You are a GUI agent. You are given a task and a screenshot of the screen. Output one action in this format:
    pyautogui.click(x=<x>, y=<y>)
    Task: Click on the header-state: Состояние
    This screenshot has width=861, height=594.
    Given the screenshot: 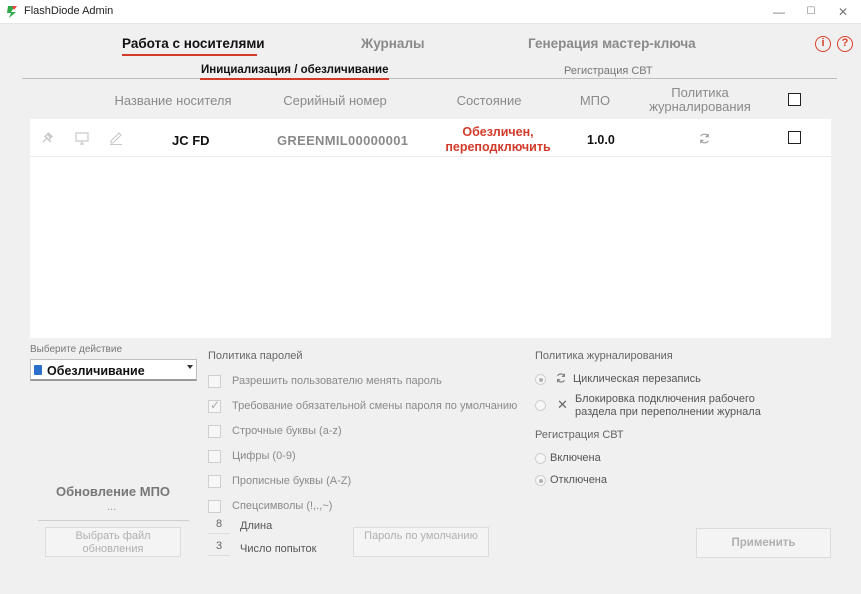 What is the action you would take?
    pyautogui.click(x=489, y=100)
    